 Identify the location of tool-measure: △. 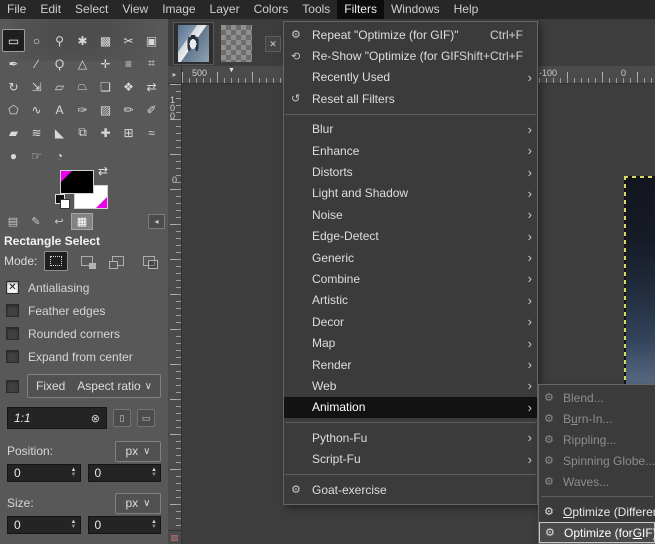
(82, 63).